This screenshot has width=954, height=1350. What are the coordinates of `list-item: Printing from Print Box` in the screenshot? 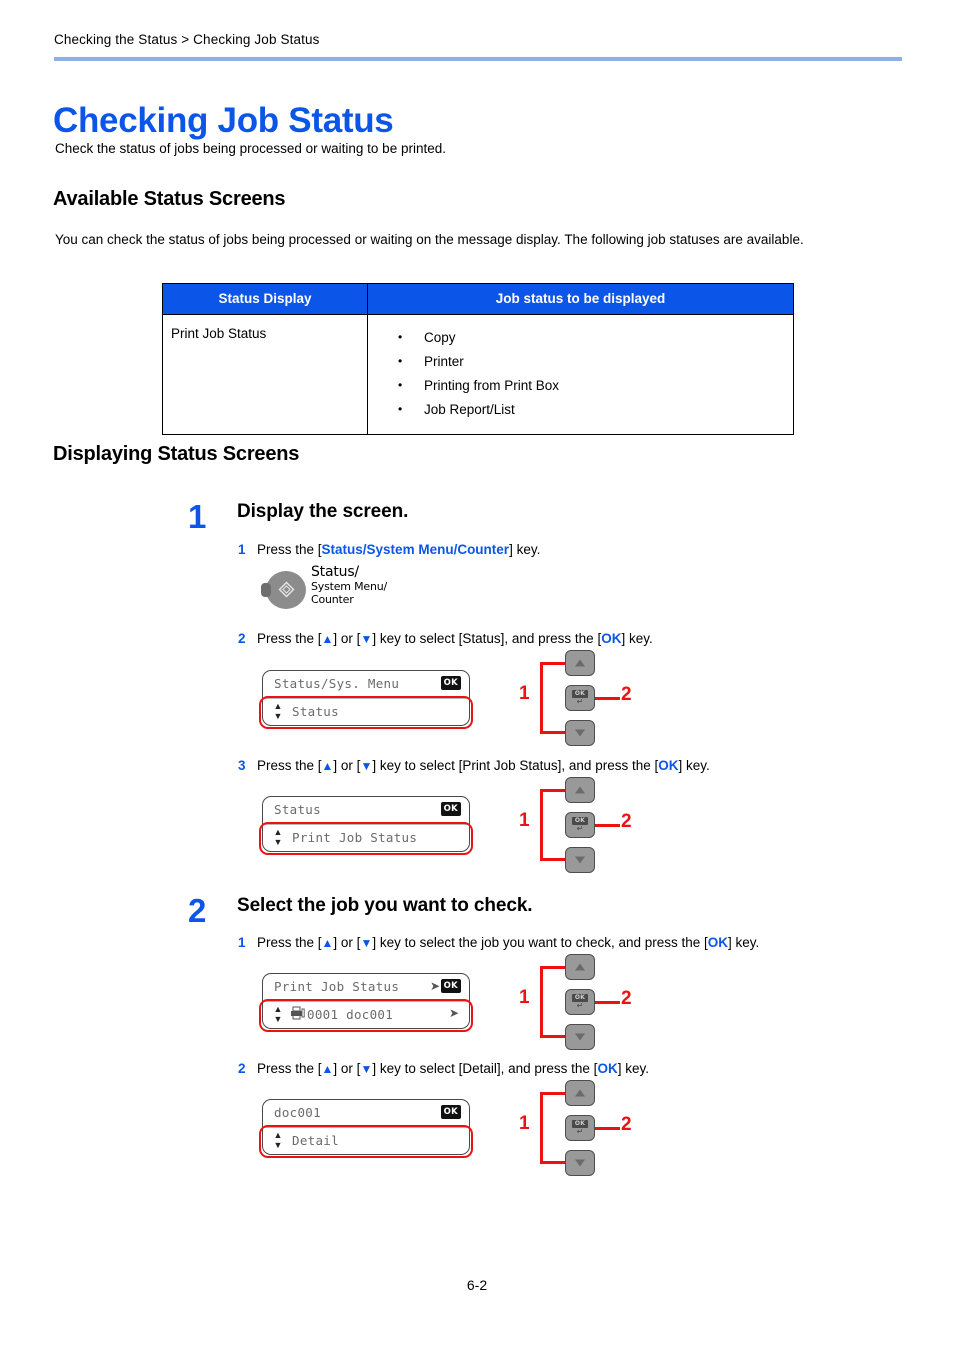 It's located at (580, 385).